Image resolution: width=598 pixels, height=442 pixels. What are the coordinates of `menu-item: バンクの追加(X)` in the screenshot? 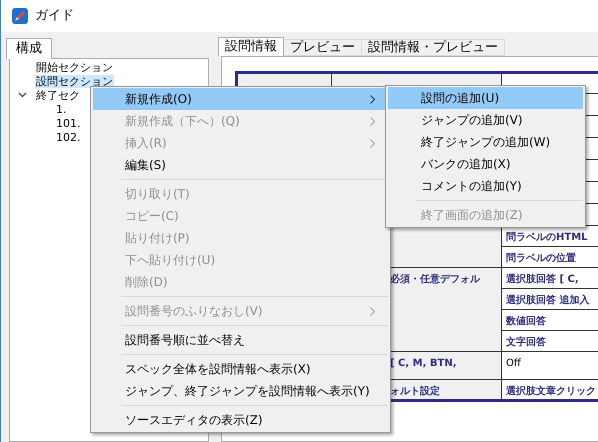 It's located at (485, 164).